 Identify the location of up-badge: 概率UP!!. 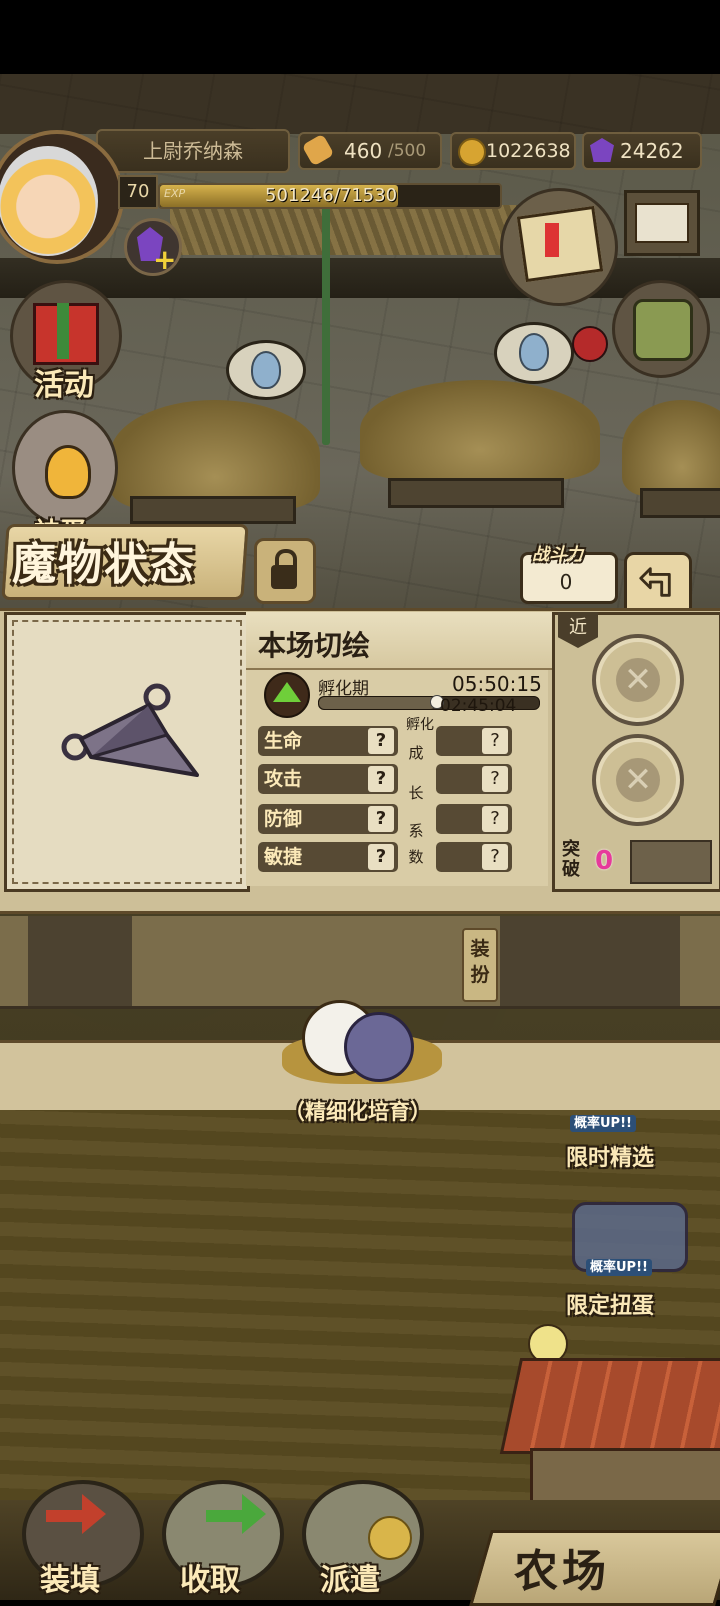
(619, 1266).